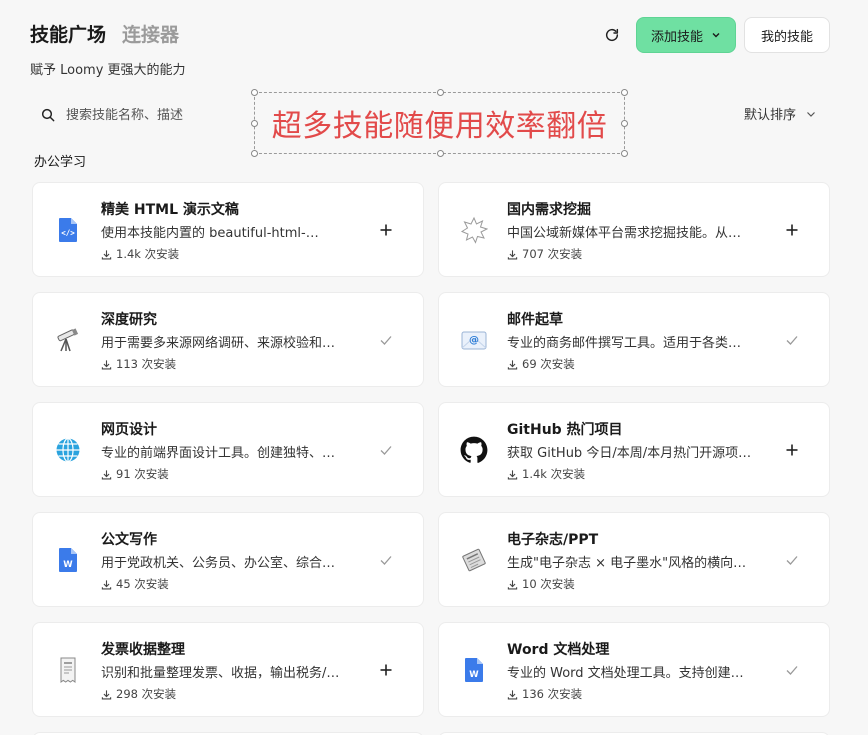  I want to click on skill-card: W Word 文档处理 专业的 Word 文档处理工具。支持创建… 136 次安装, so click(634, 669).